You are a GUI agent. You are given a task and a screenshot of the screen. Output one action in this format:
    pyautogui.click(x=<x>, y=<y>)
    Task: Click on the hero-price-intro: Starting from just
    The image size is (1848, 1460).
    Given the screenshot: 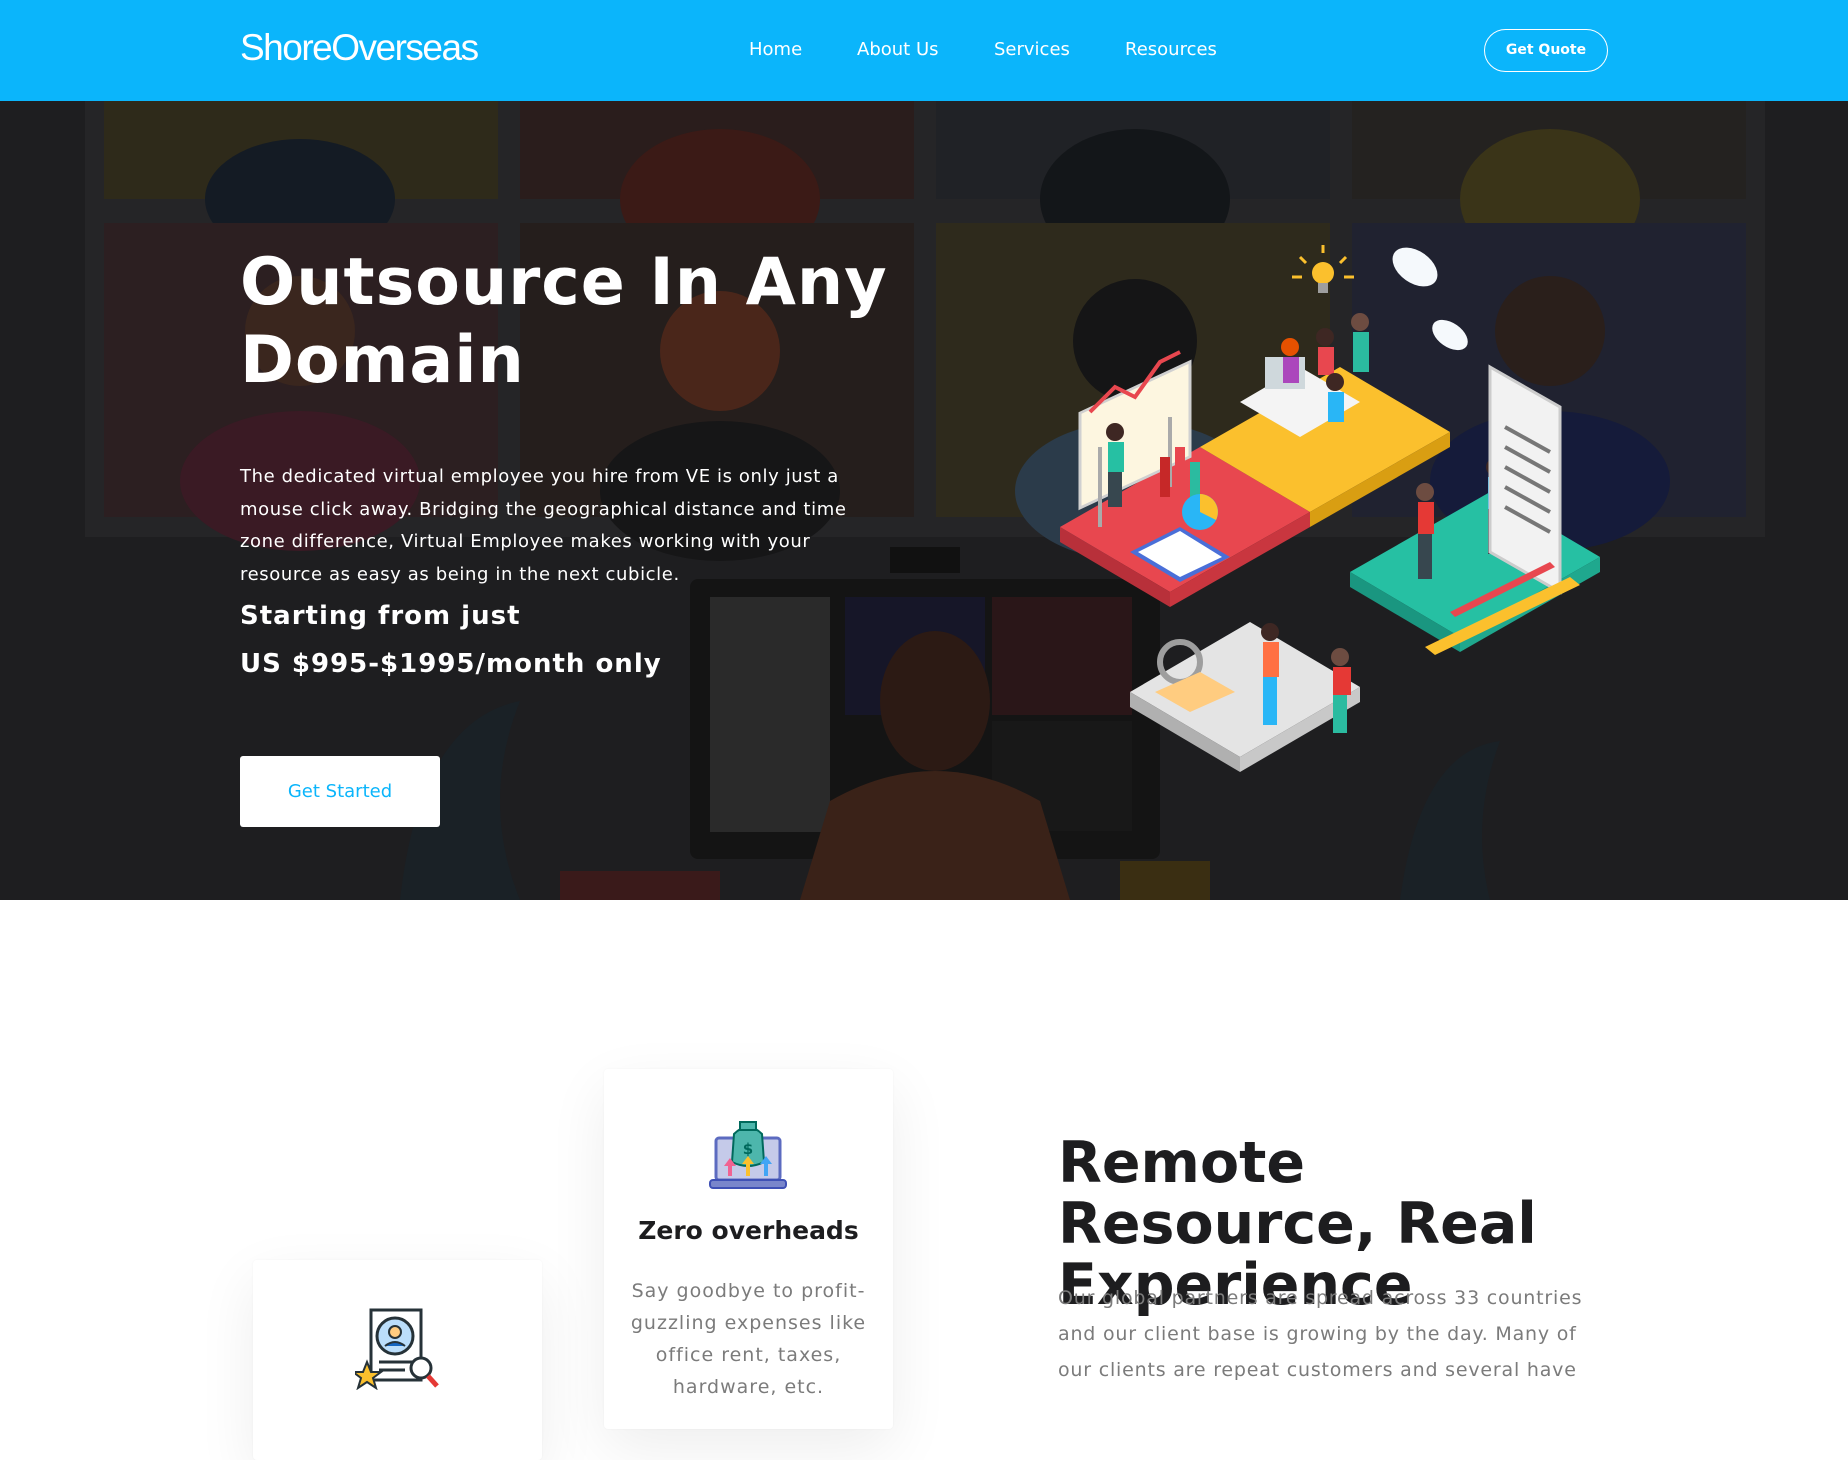 What is the action you would take?
    pyautogui.click(x=380, y=616)
    